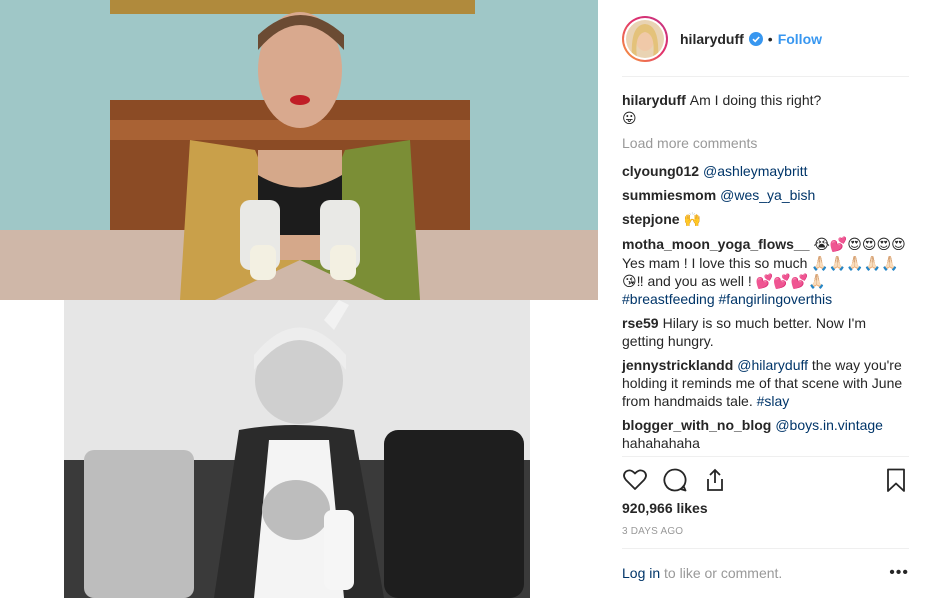 The width and height of the screenshot is (931, 598). What do you see at coordinates (716, 244) in the screenshot?
I see `comment-username: motha_moon_yoga_flows__` at bounding box center [716, 244].